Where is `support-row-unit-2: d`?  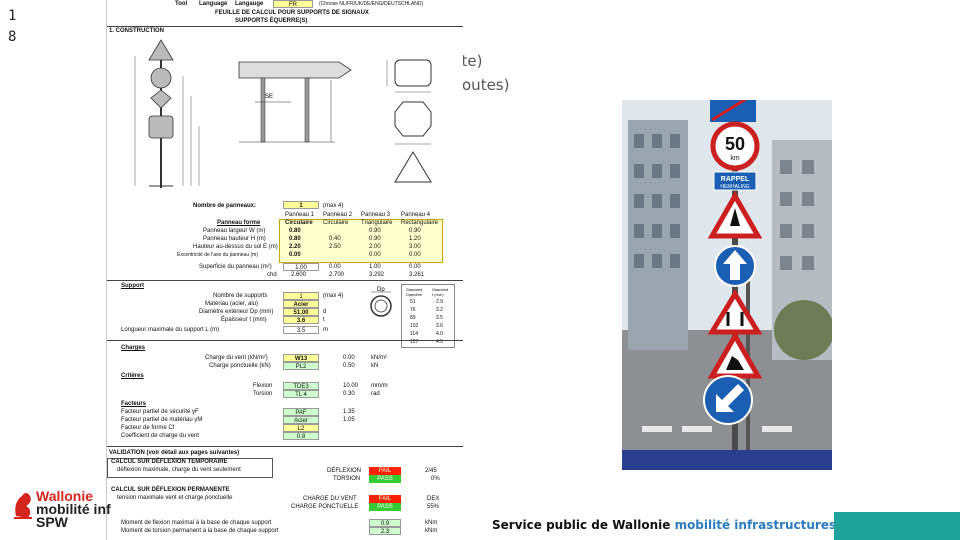 support-row-unit-2: d is located at coordinates (325, 312).